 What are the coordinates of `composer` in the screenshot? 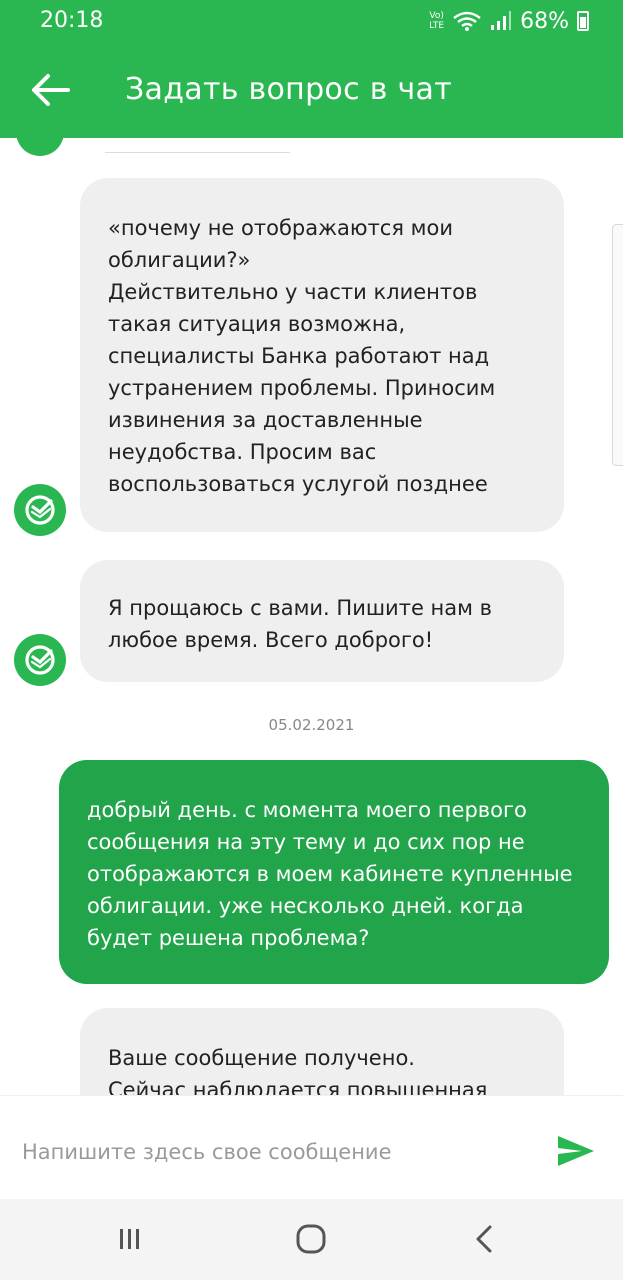 It's located at (311, 1147).